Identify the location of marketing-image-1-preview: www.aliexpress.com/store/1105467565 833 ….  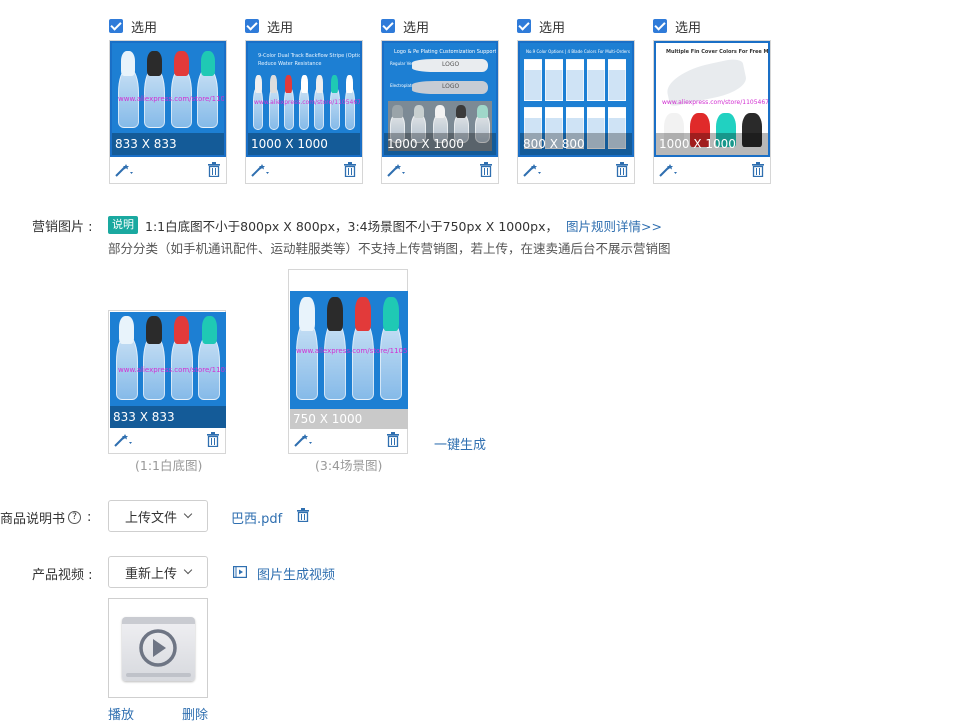
(168, 370).